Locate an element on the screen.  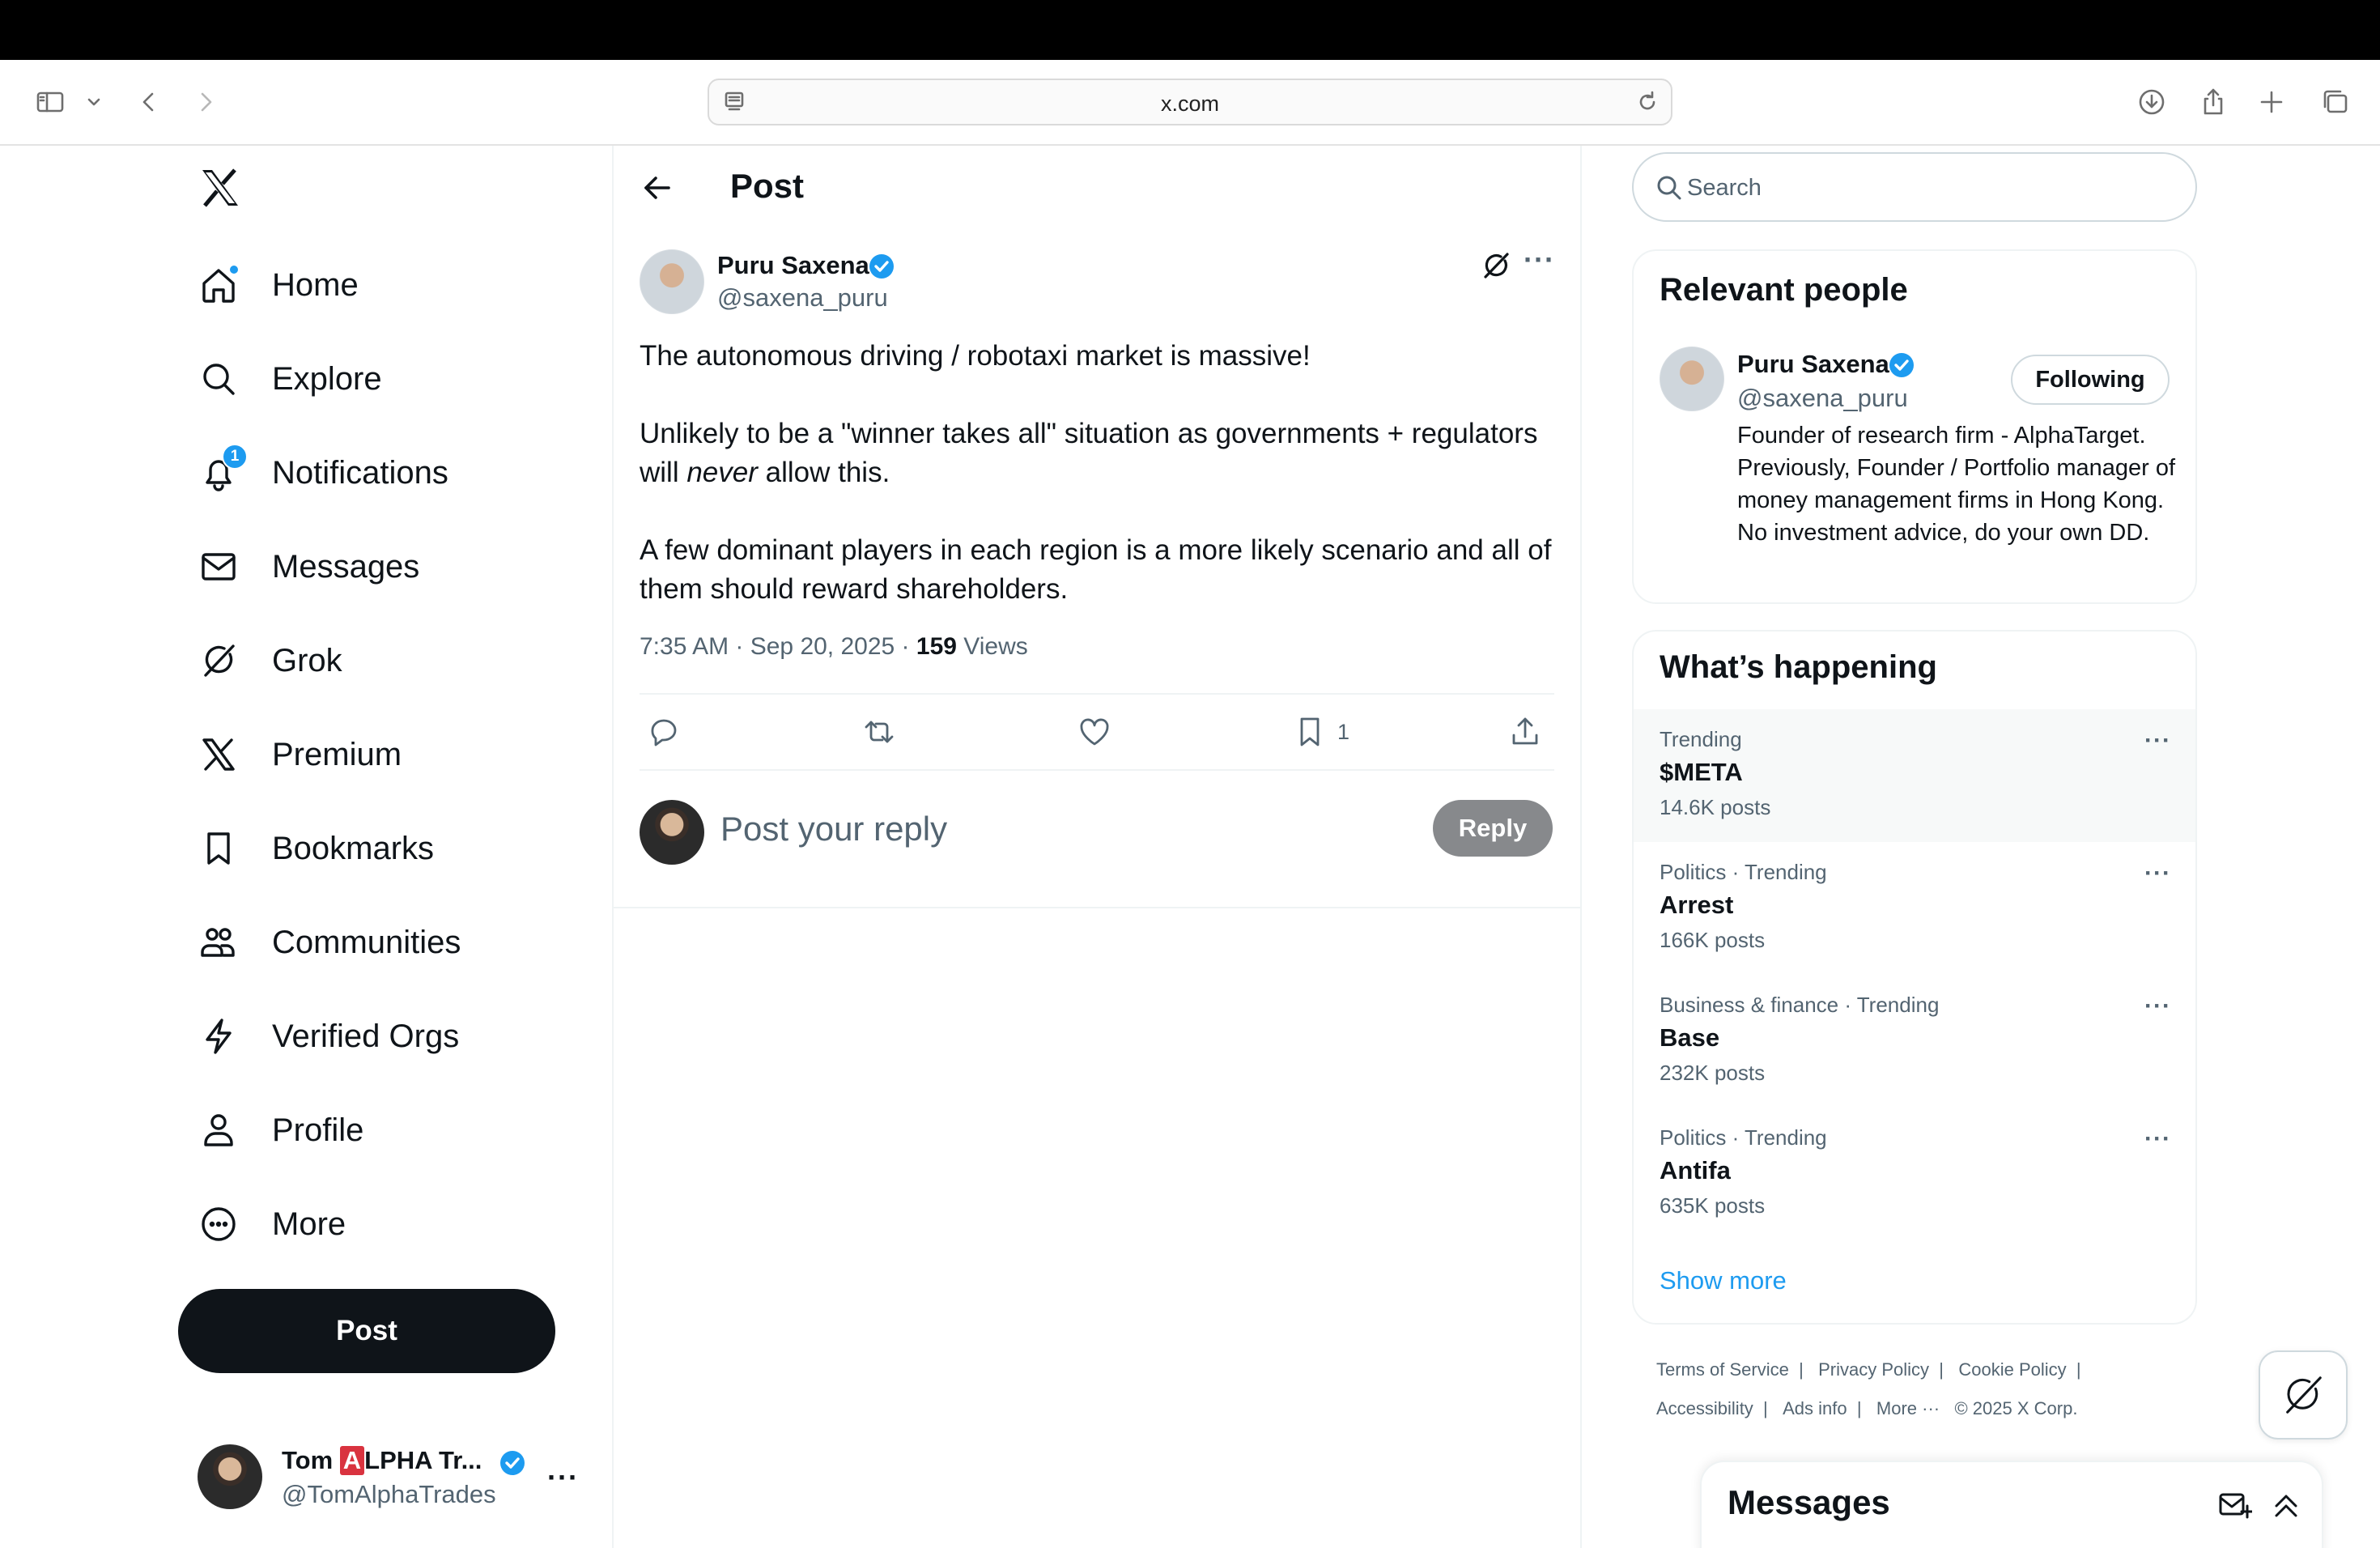
post-button: Post is located at coordinates (366, 1331).